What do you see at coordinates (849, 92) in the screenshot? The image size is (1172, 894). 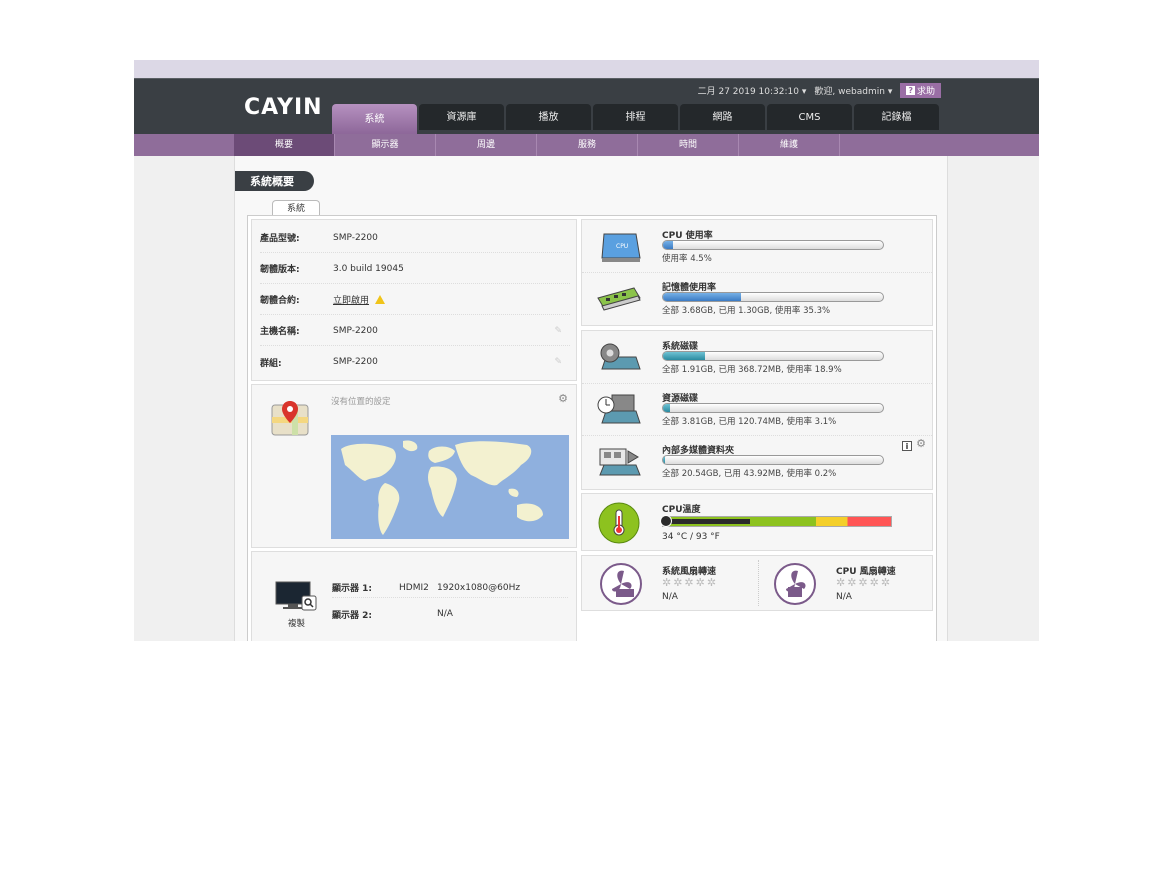 I see `welcome-text: 歡迎, webadmin` at bounding box center [849, 92].